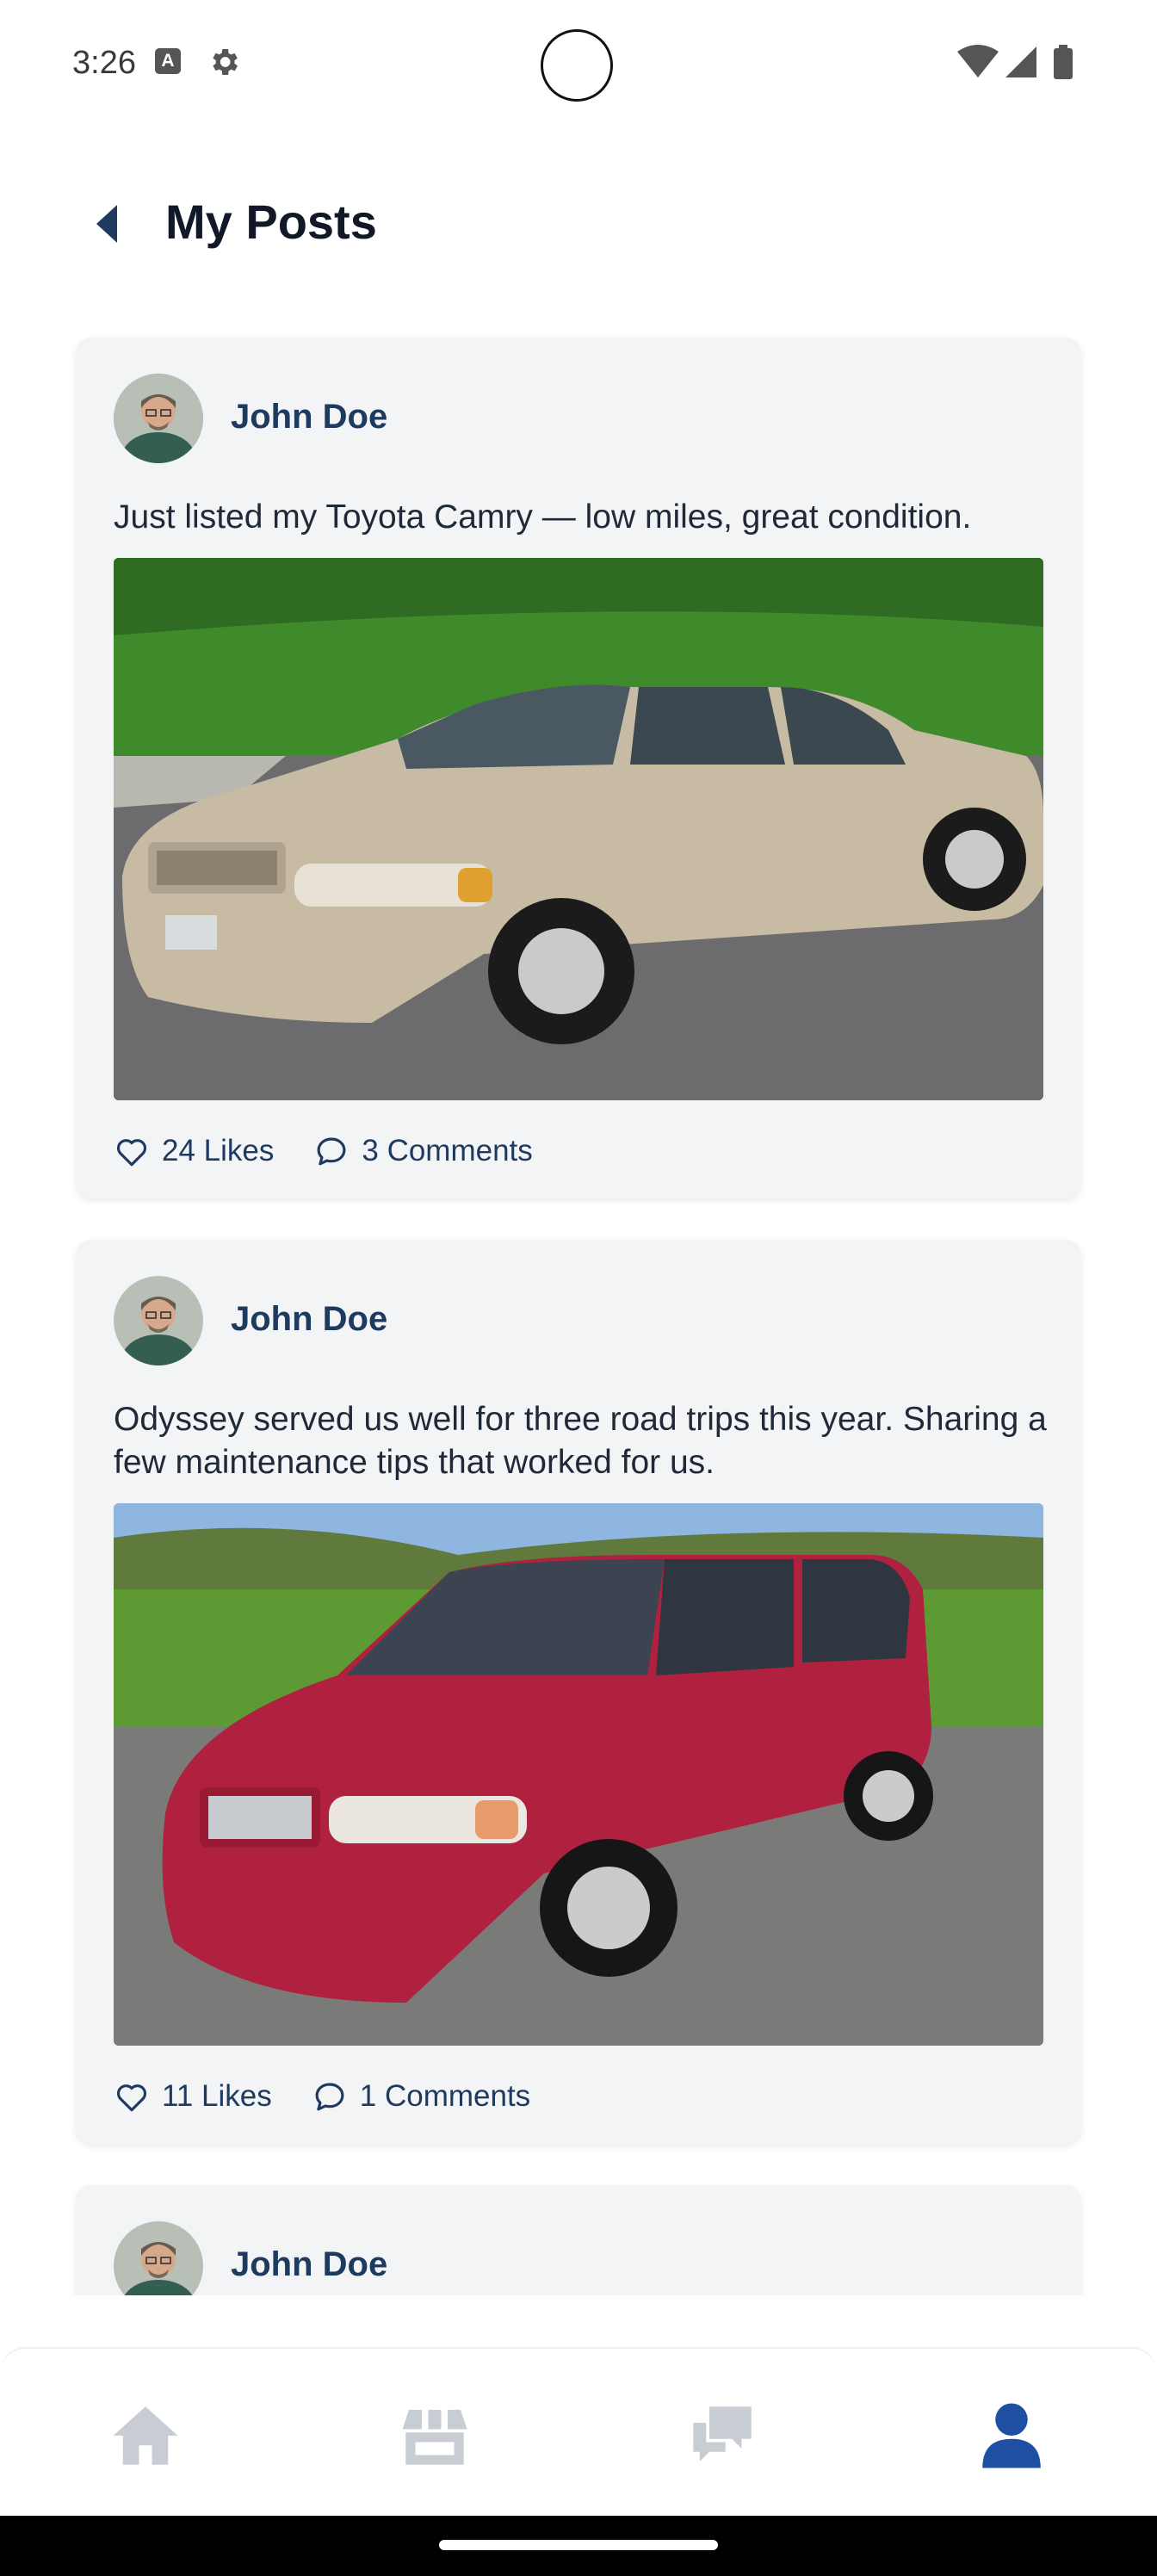 The height and width of the screenshot is (2576, 1157). I want to click on comment-button: 3 Comments, so click(423, 1151).